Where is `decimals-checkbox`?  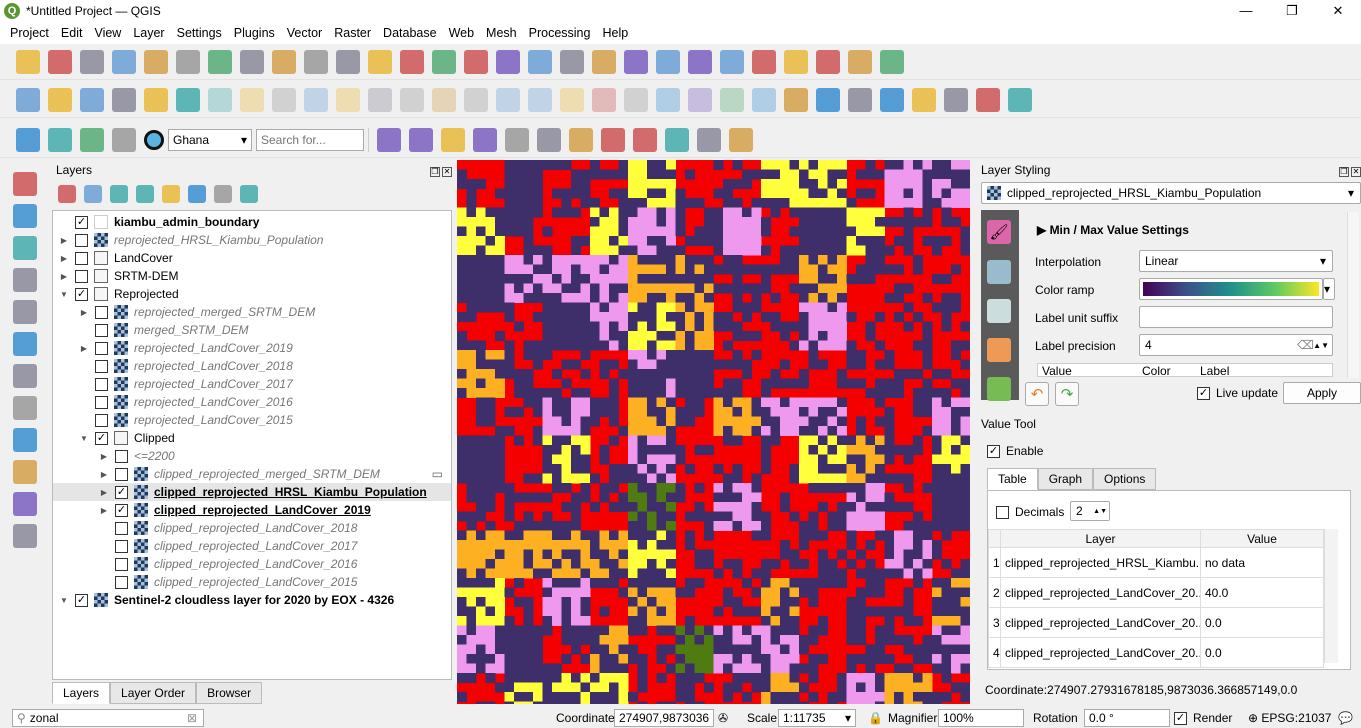
decimals-checkbox is located at coordinates (1002, 512).